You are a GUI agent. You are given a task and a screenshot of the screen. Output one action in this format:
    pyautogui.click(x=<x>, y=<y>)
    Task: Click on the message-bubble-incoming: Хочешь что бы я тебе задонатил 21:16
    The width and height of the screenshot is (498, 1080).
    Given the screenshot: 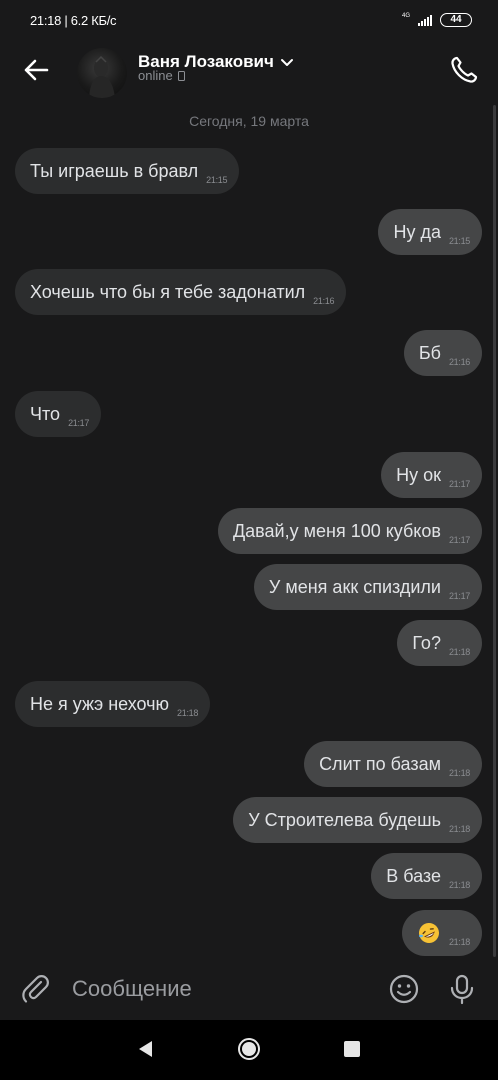 What is the action you would take?
    pyautogui.click(x=181, y=292)
    